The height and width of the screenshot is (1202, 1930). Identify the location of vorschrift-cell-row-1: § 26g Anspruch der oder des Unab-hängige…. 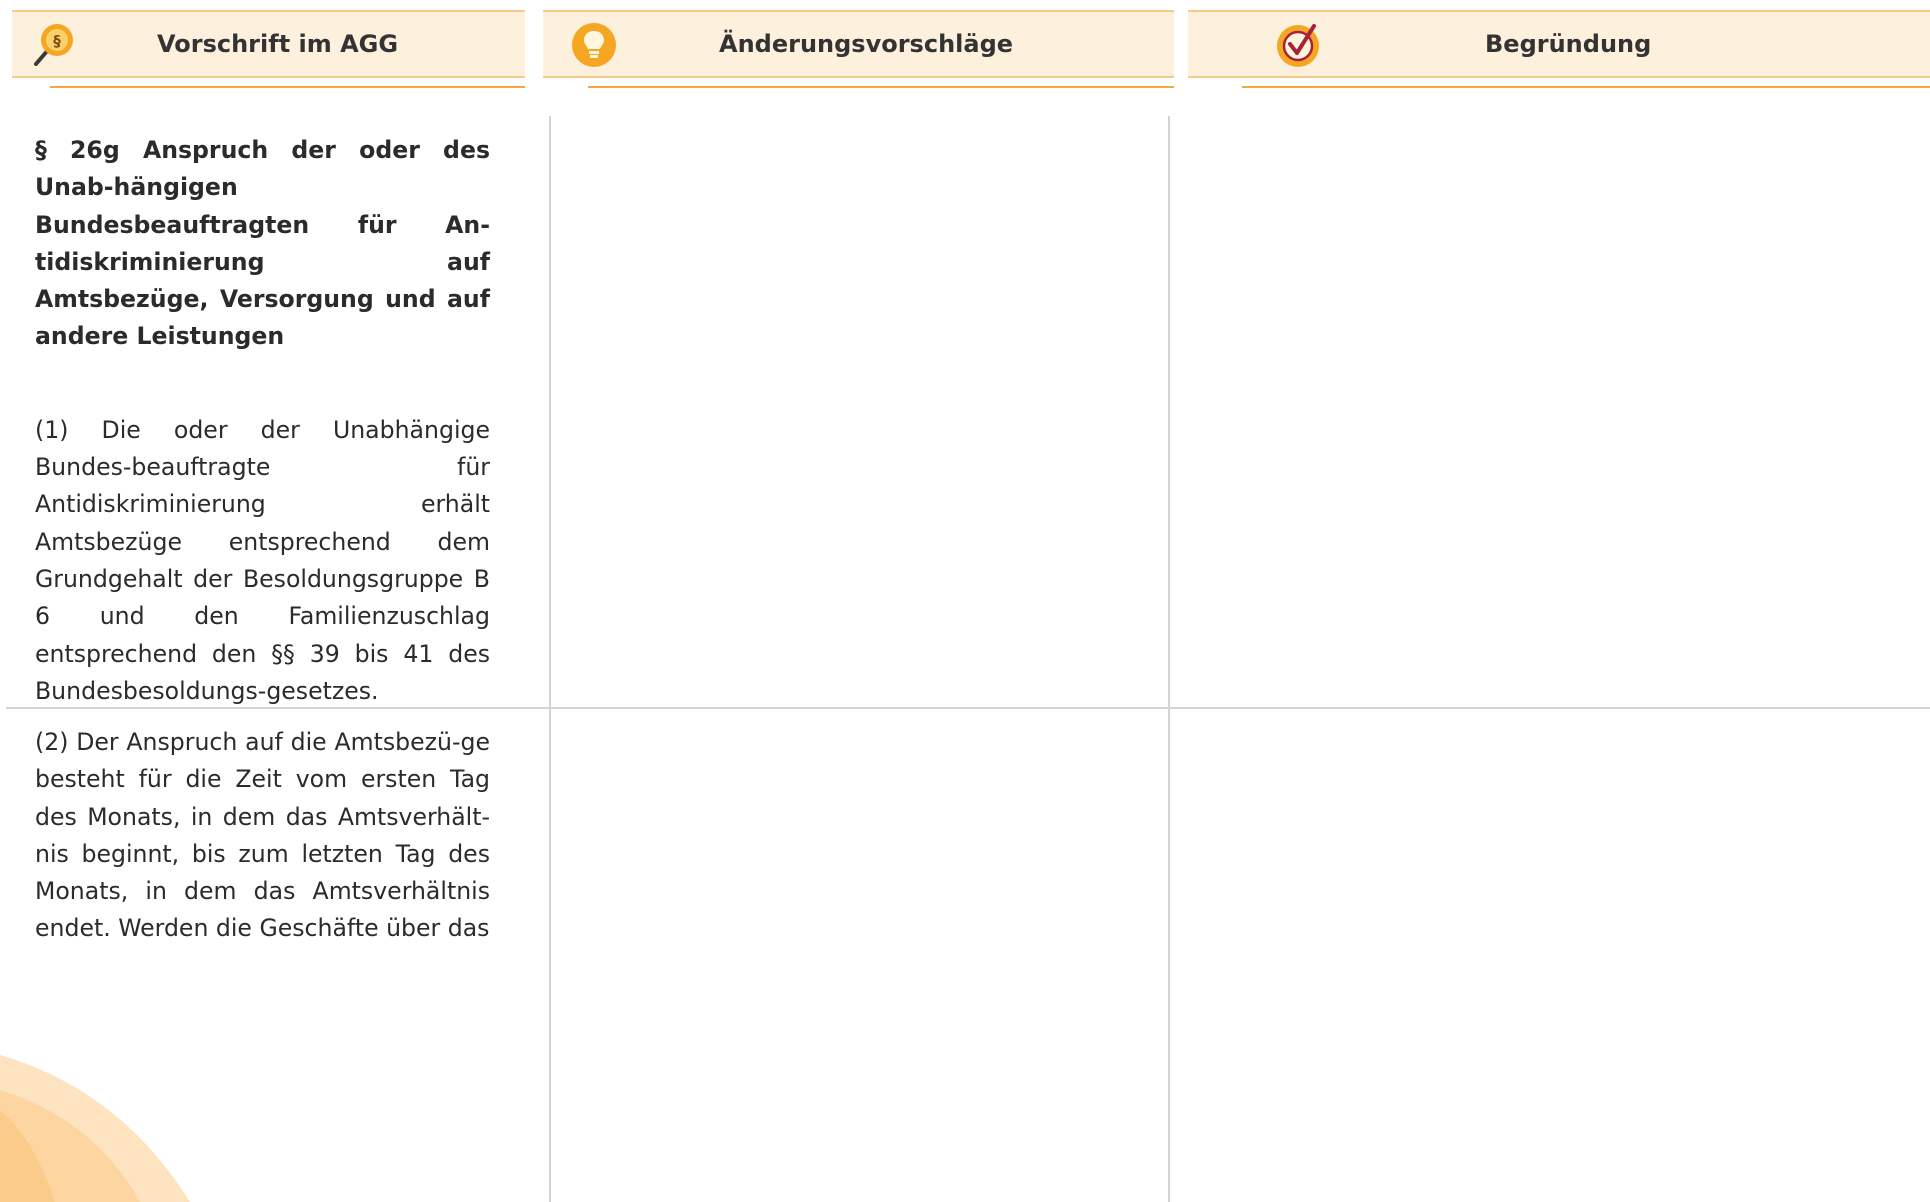
(262, 421).